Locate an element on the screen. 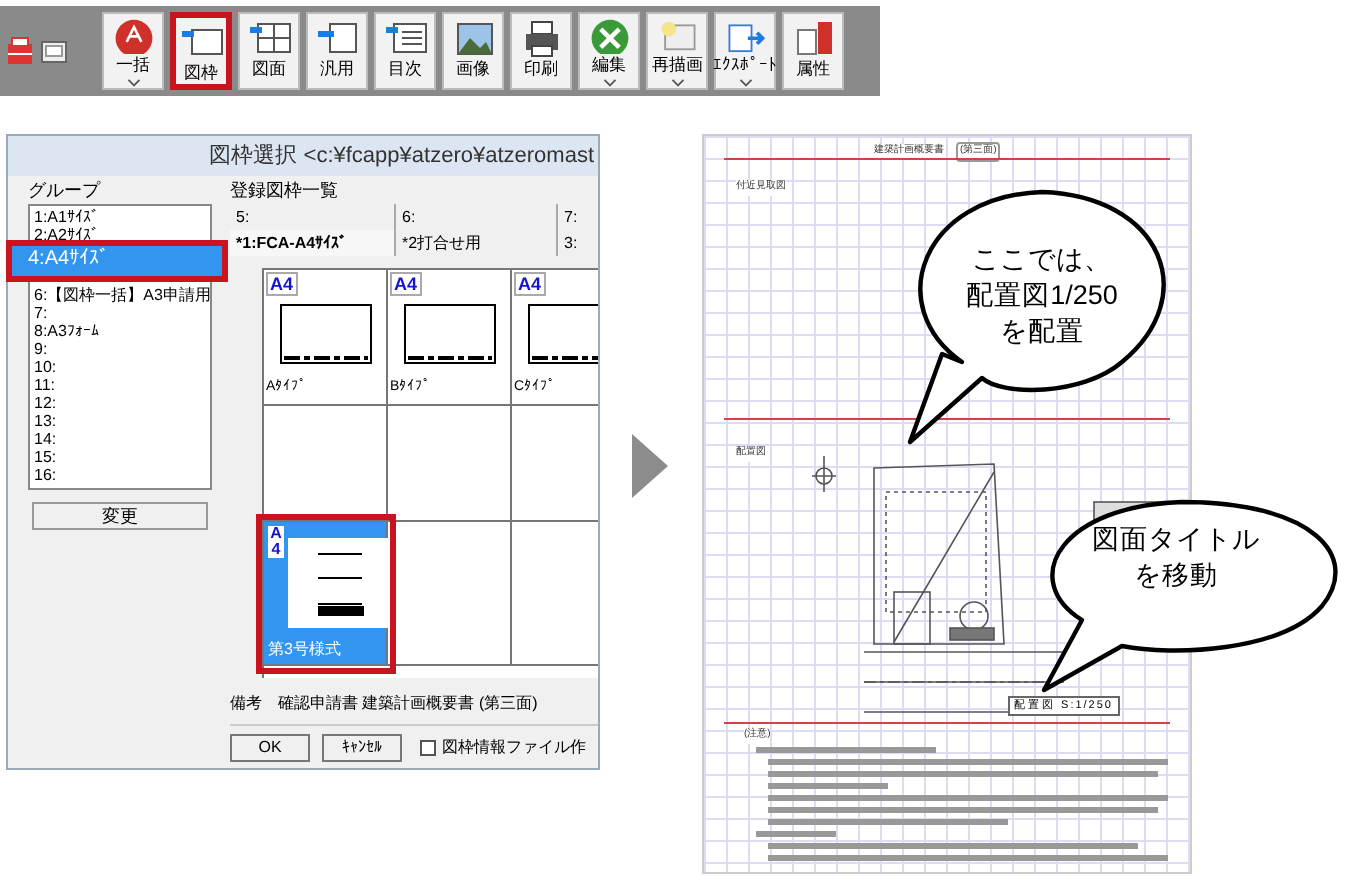  group-label: グループ is located at coordinates (64, 191).